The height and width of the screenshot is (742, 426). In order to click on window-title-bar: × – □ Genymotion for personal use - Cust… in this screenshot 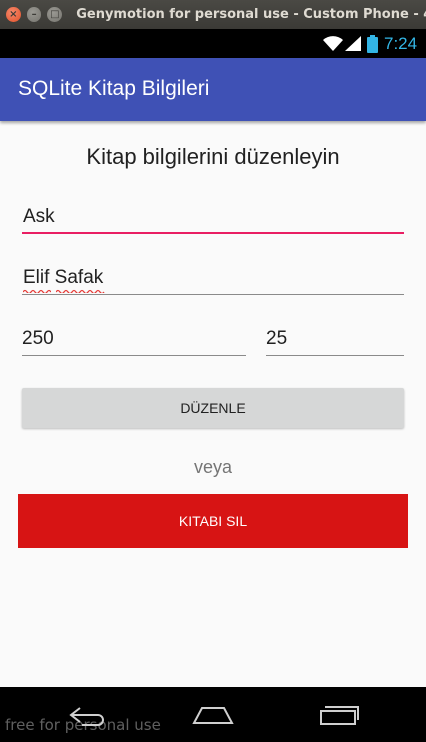, I will do `click(213, 14)`.